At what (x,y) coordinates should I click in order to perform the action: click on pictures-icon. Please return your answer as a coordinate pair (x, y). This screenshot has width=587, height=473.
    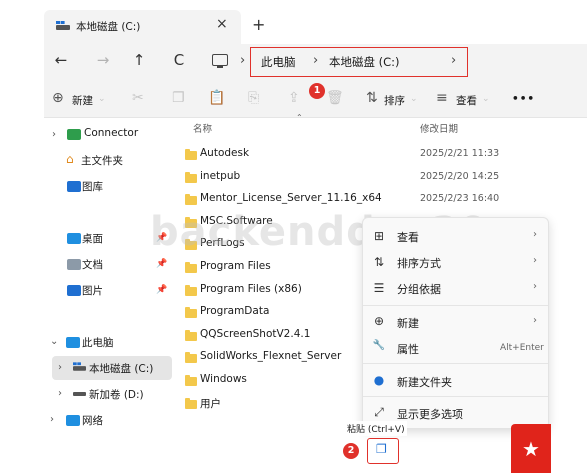
    Looking at the image, I should click on (74, 290).